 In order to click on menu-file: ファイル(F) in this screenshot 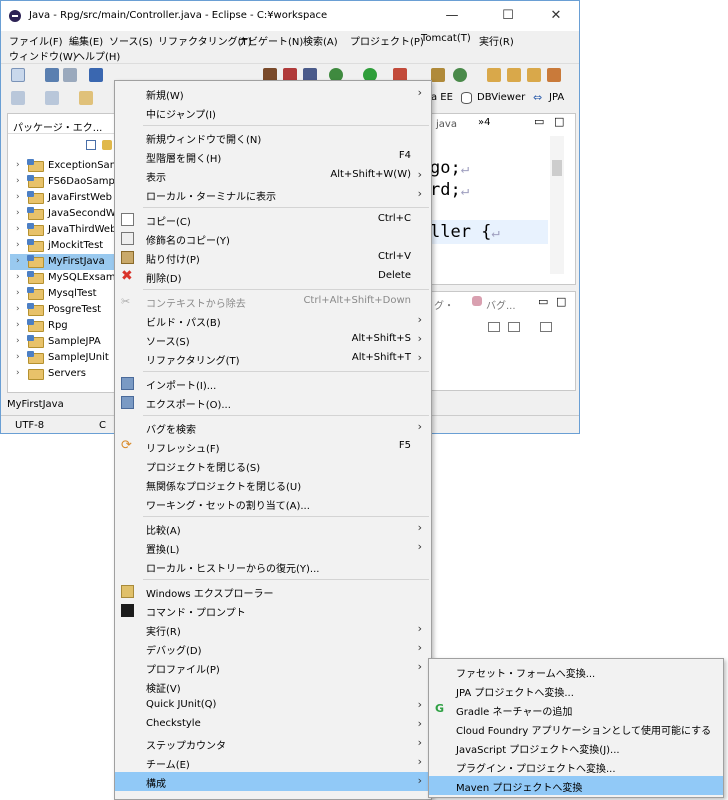, I will do `click(36, 40)`.